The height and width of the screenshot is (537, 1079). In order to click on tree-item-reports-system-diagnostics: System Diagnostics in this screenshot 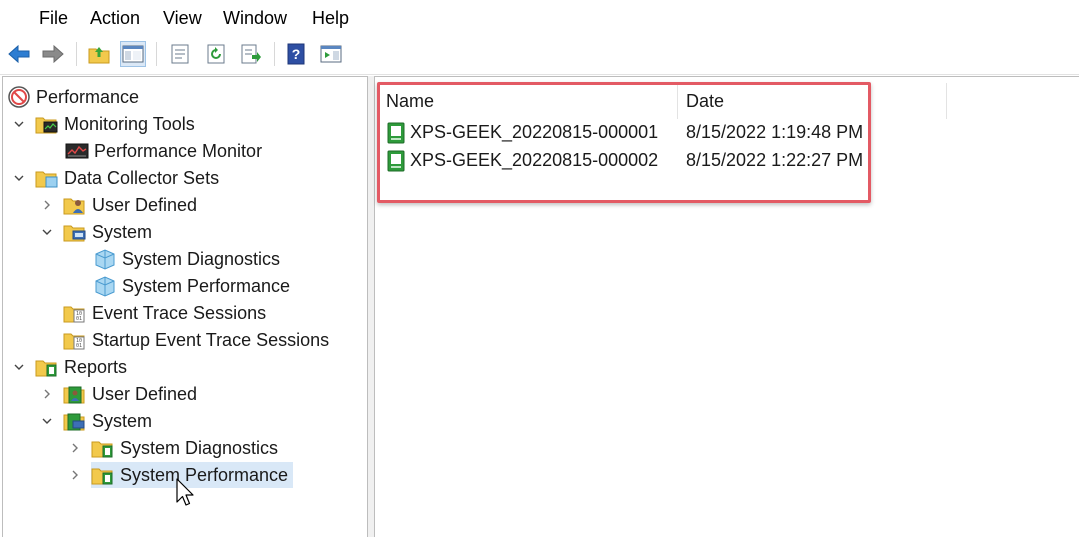, I will do `click(172, 448)`.